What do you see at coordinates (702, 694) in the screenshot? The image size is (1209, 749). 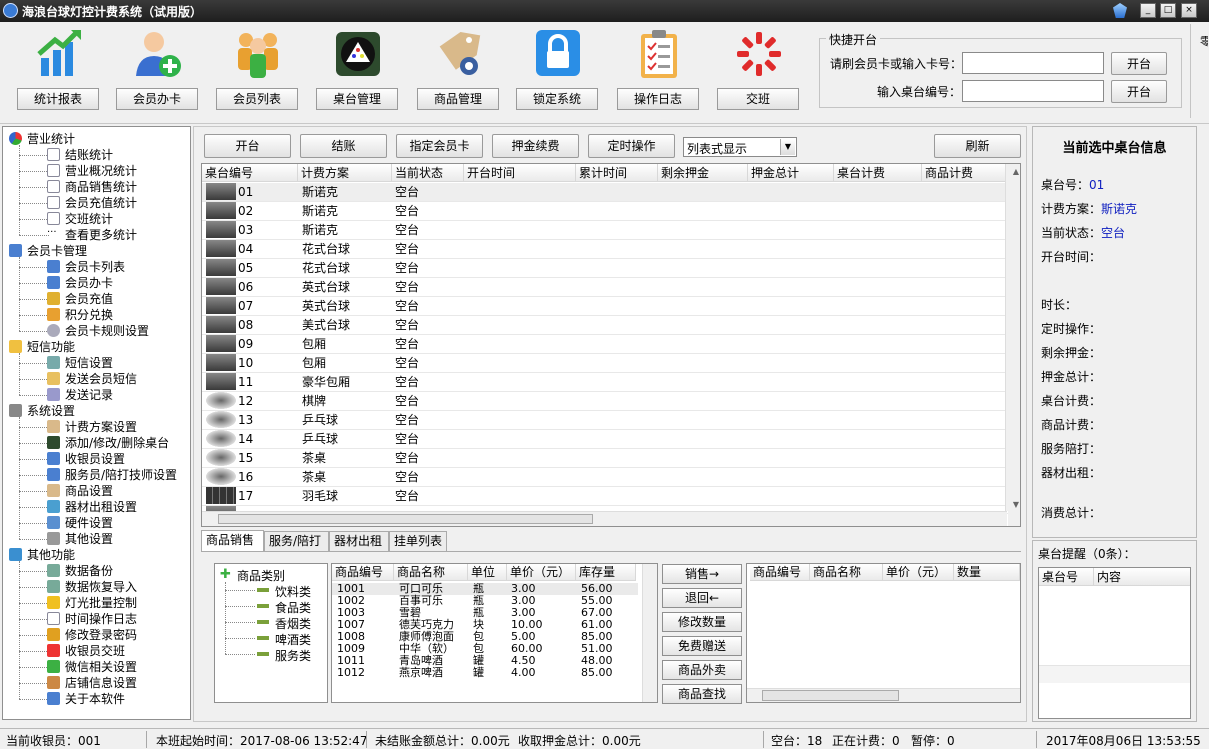 I see `goods-action-button-5: 商品查找` at bounding box center [702, 694].